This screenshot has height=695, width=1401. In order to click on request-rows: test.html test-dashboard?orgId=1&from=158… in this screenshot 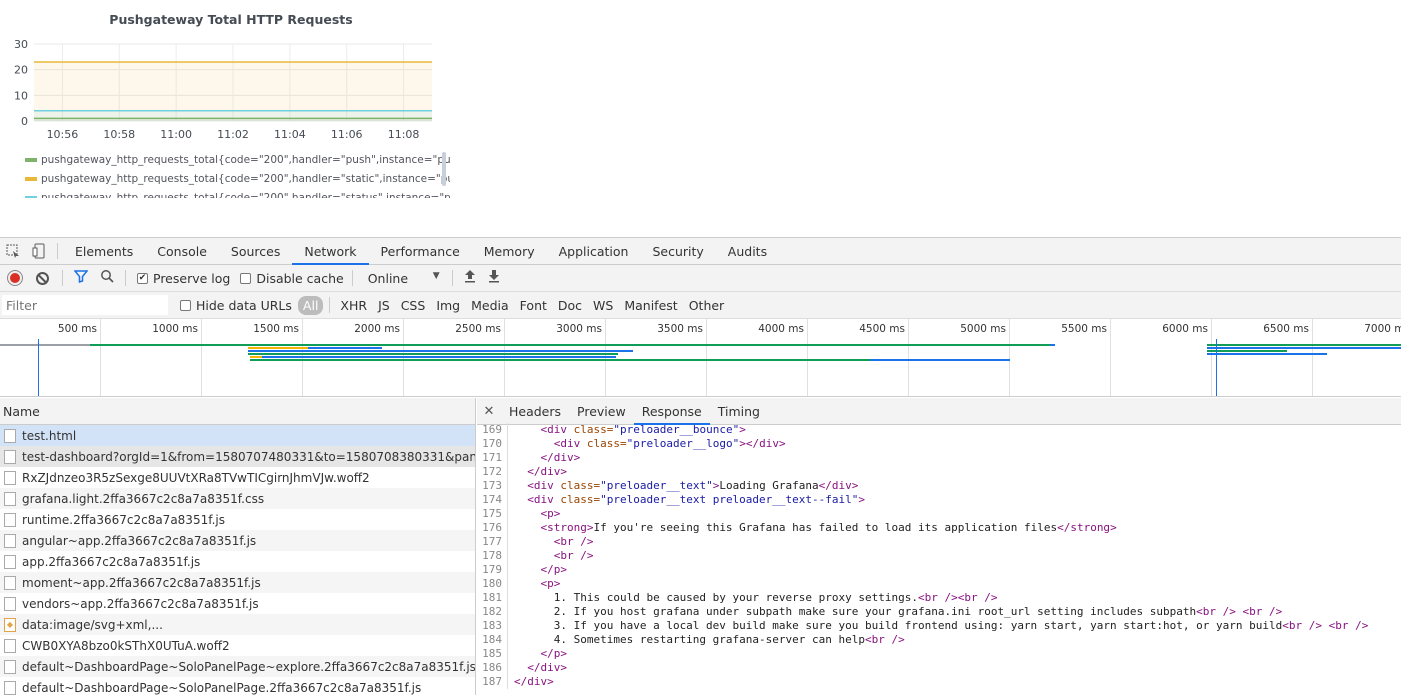, I will do `click(237, 560)`.